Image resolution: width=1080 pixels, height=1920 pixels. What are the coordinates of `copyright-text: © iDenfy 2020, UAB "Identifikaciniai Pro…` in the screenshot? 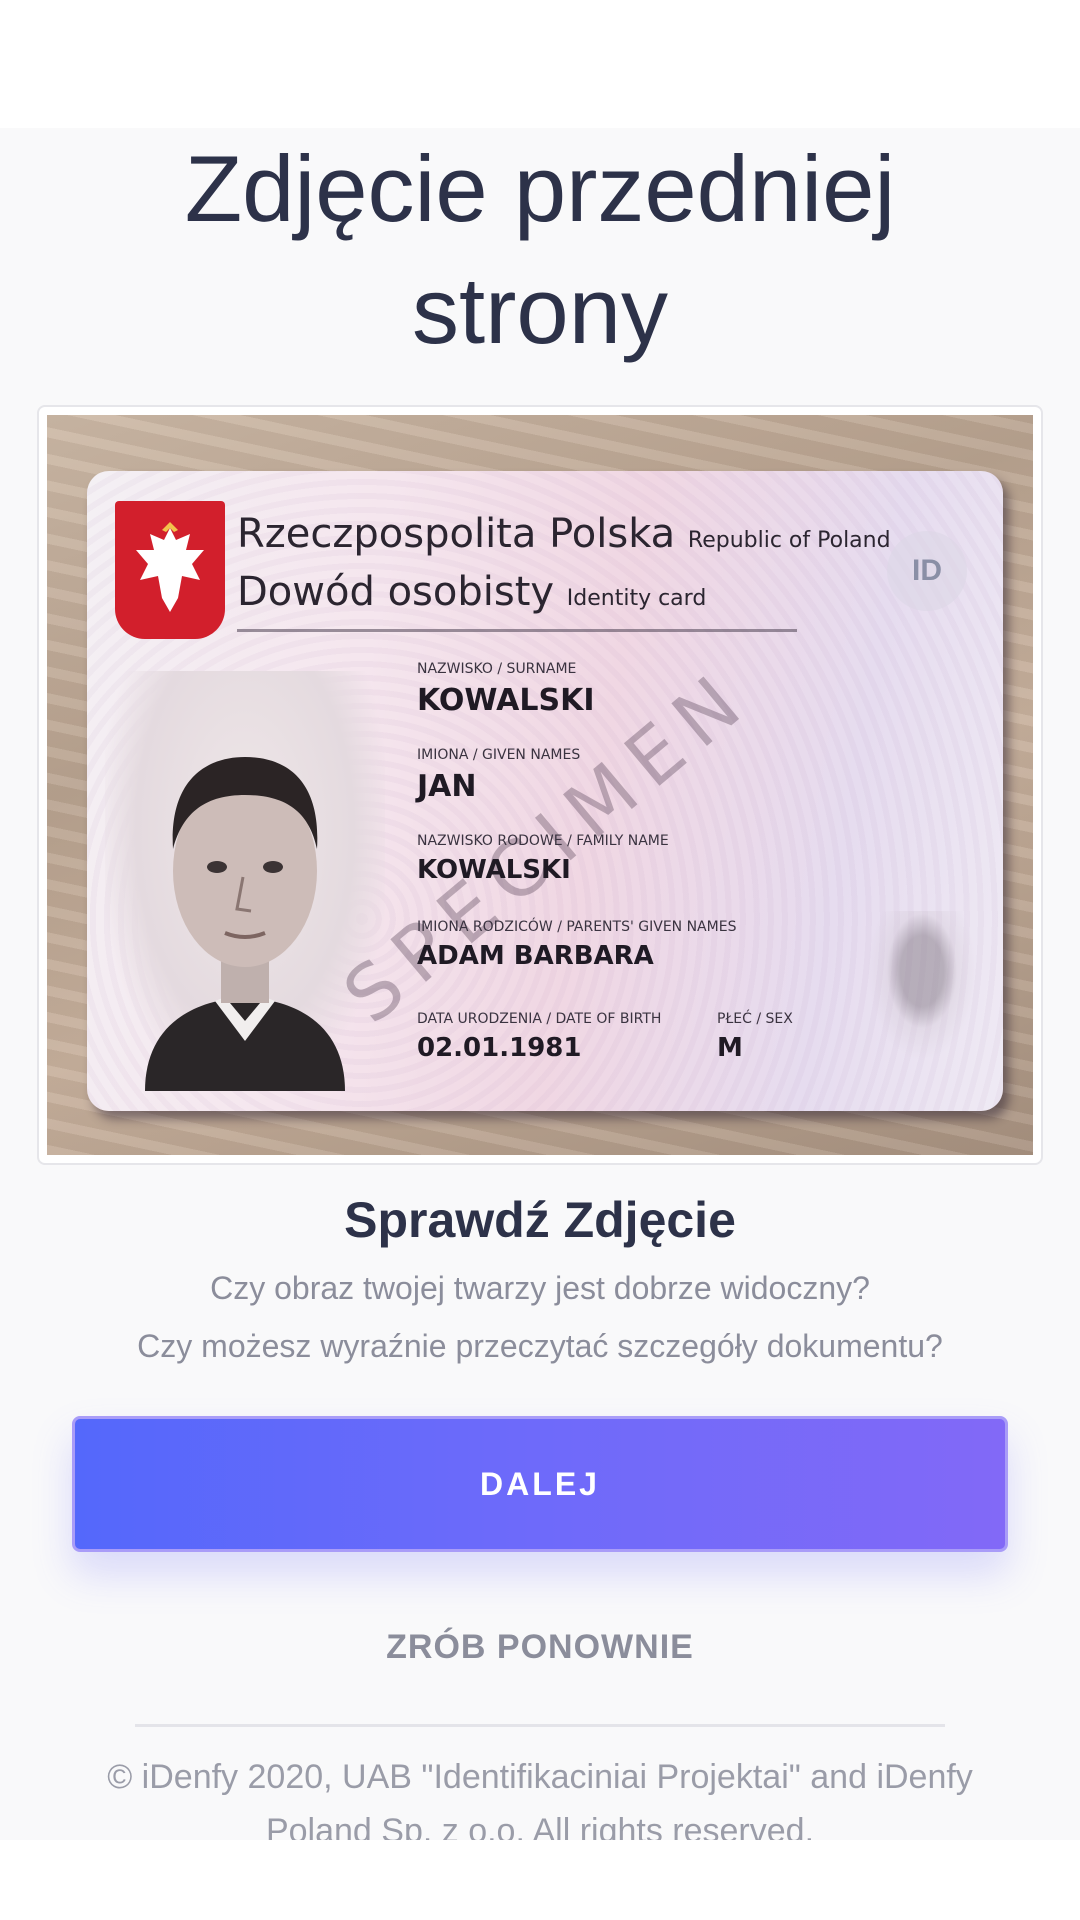 It's located at (540, 1799).